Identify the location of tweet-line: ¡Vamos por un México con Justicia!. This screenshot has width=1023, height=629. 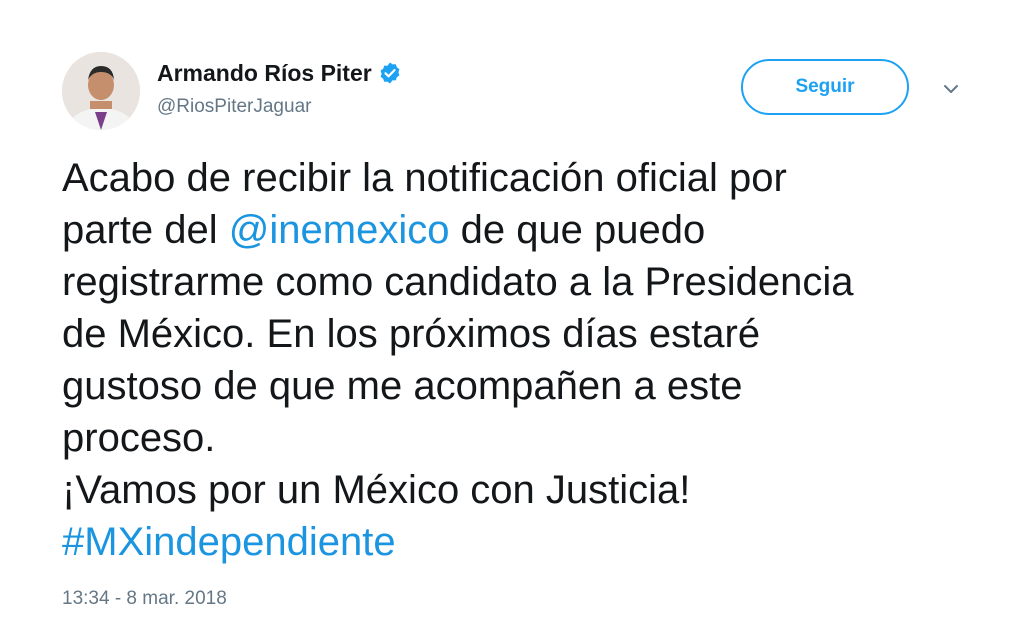
(376, 490).